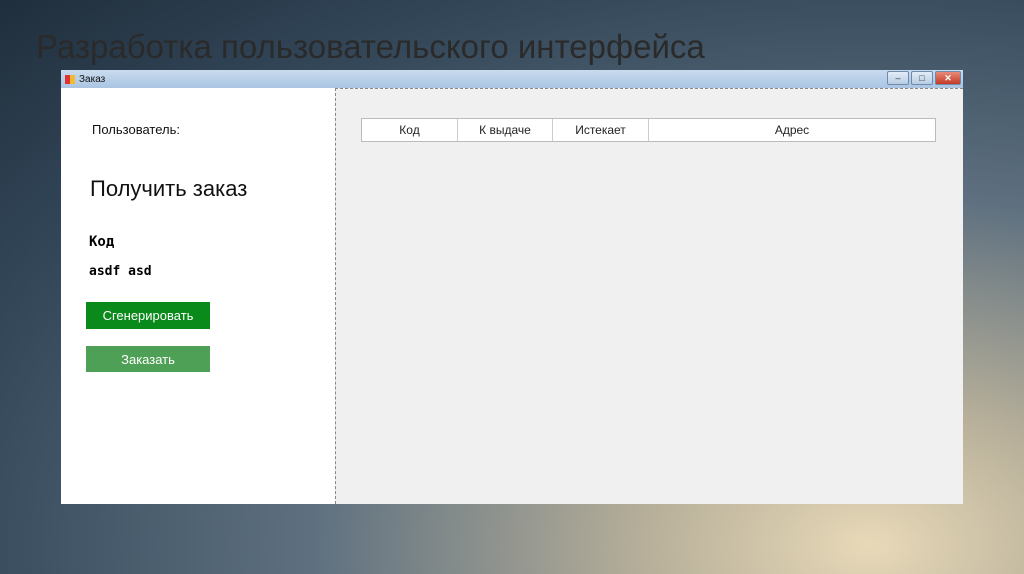 Image resolution: width=1024 pixels, height=574 pixels. What do you see at coordinates (70, 79) in the screenshot?
I see `app-icon` at bounding box center [70, 79].